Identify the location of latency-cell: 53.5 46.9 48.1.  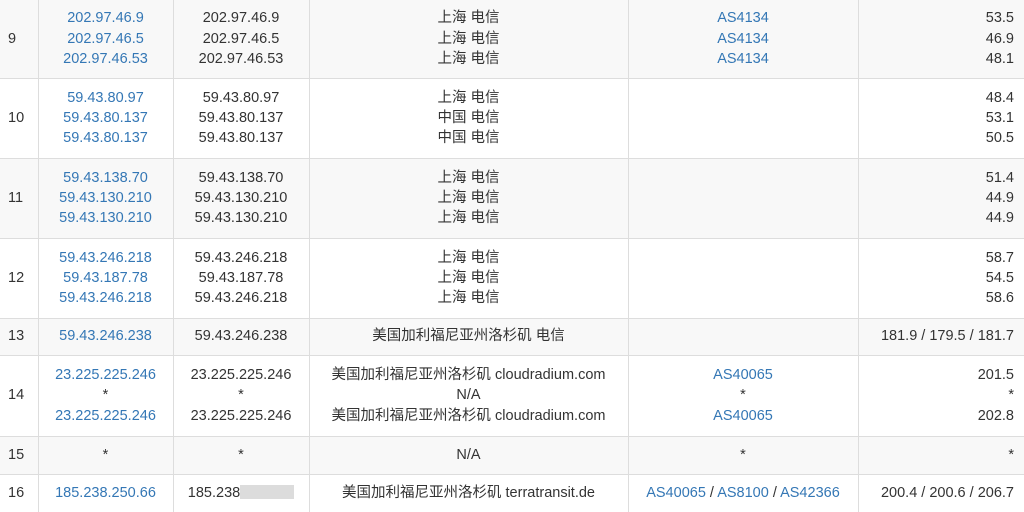
(941, 39).